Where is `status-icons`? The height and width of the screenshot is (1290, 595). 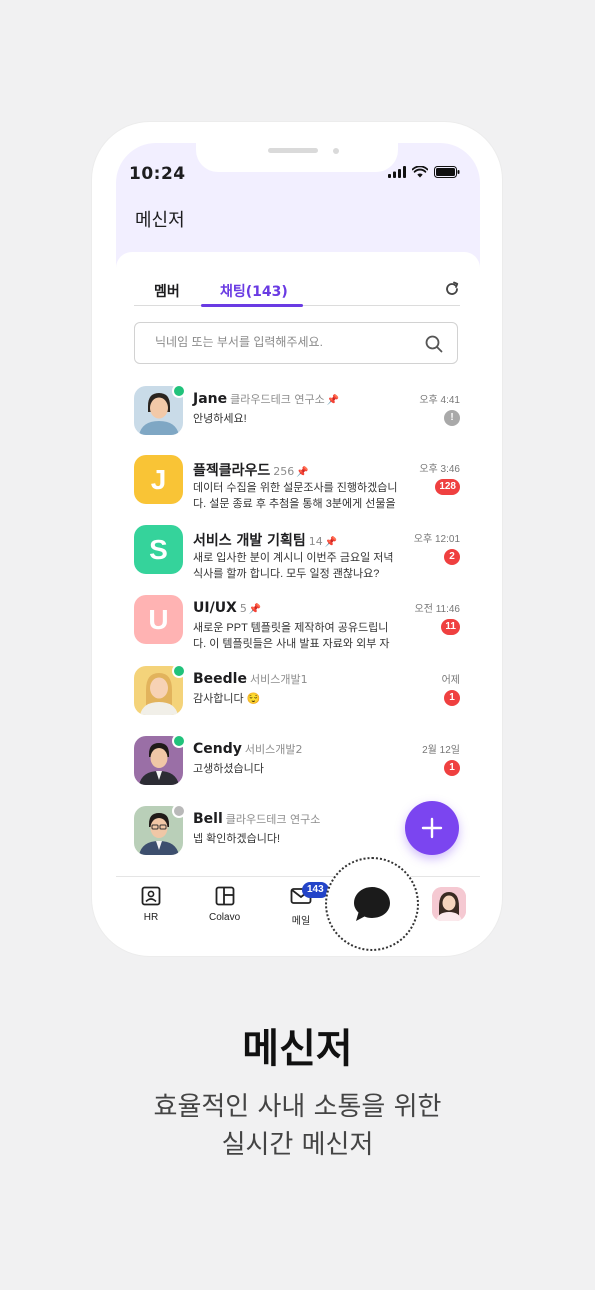
status-icons is located at coordinates (424, 172).